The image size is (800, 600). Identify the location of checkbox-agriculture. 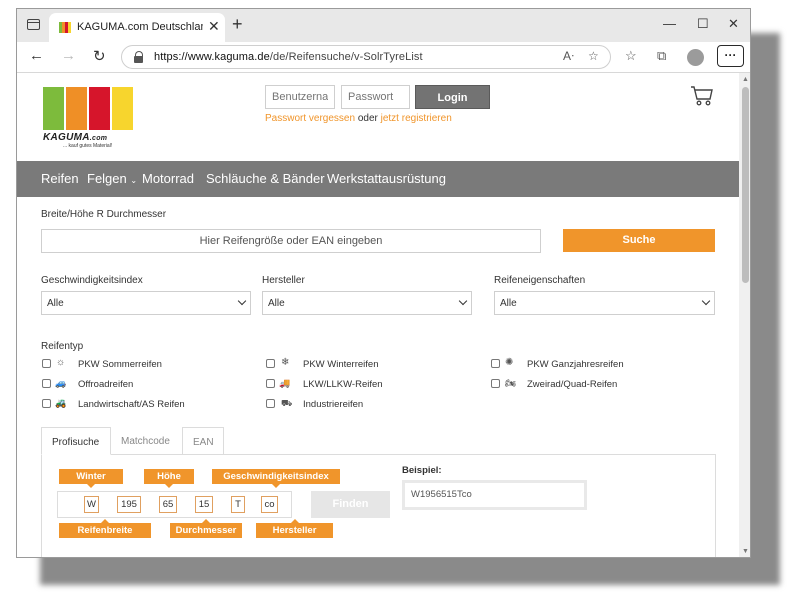
(46, 403).